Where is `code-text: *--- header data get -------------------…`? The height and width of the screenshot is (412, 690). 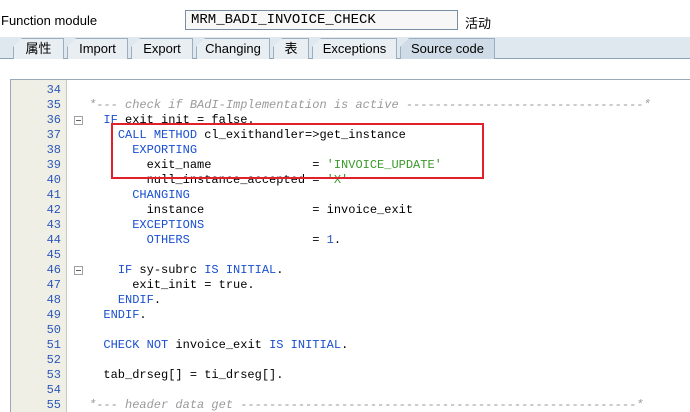 code-text: *--- header data get -------------------… is located at coordinates (366, 405).